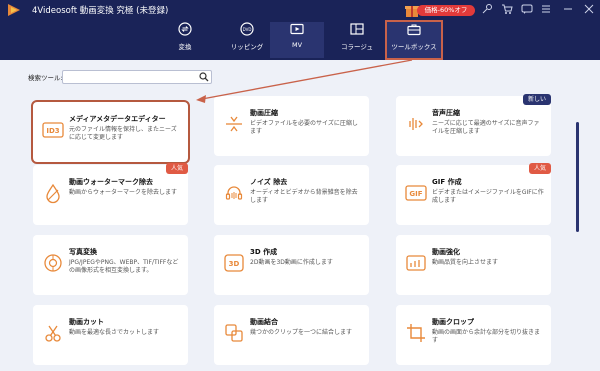 The width and height of the screenshot is (600, 371). I want to click on tool-title: 動画強化, so click(446, 252).